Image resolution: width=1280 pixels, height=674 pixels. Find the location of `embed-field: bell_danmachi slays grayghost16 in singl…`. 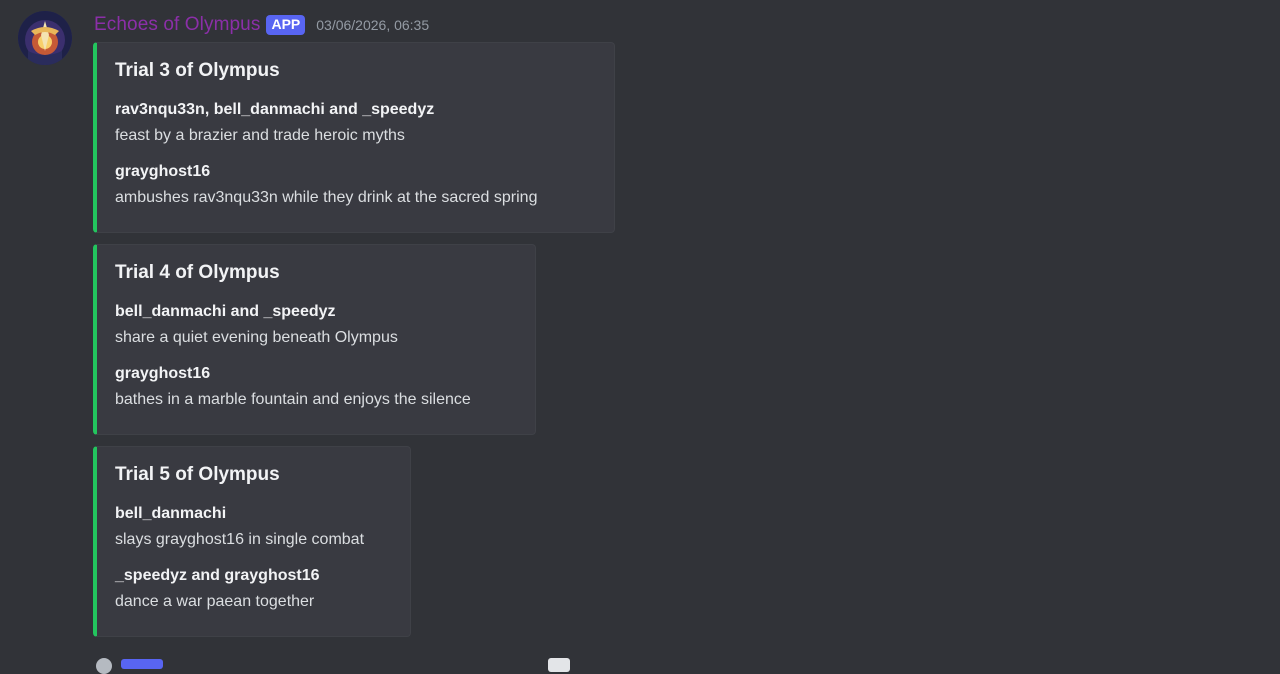

embed-field: bell_danmachi slays grayghost16 in singl… is located at coordinates (239, 527).